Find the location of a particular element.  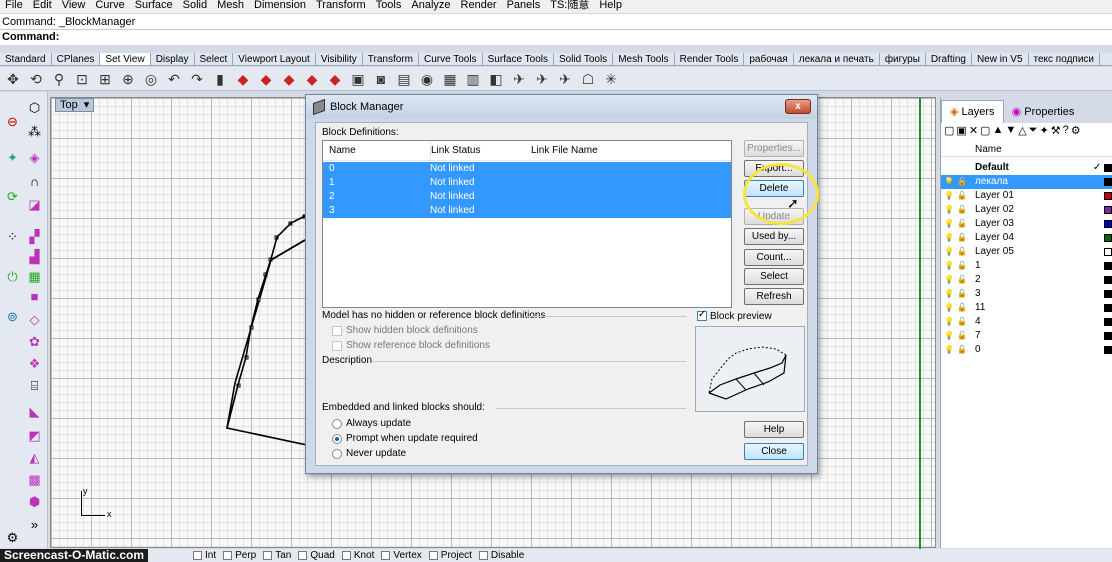

tools-icon: ⚒ is located at coordinates (1056, 132).